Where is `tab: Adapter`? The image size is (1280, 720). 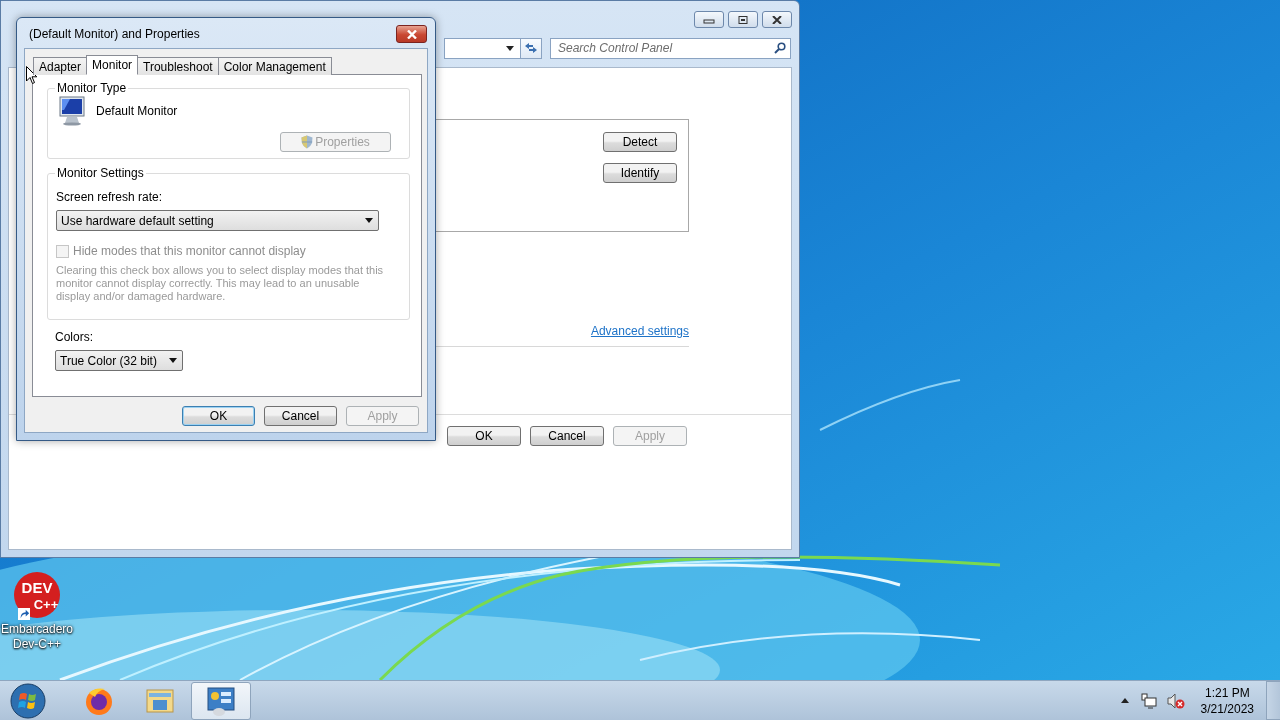
tab: Adapter is located at coordinates (60, 66).